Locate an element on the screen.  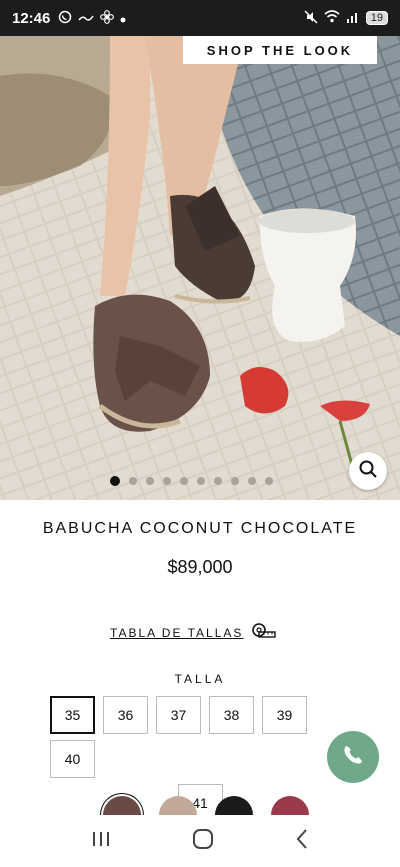
fan-icon is located at coordinates (107, 18).